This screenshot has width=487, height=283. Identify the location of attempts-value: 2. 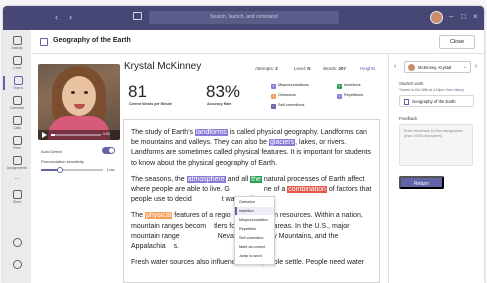
(276, 68).